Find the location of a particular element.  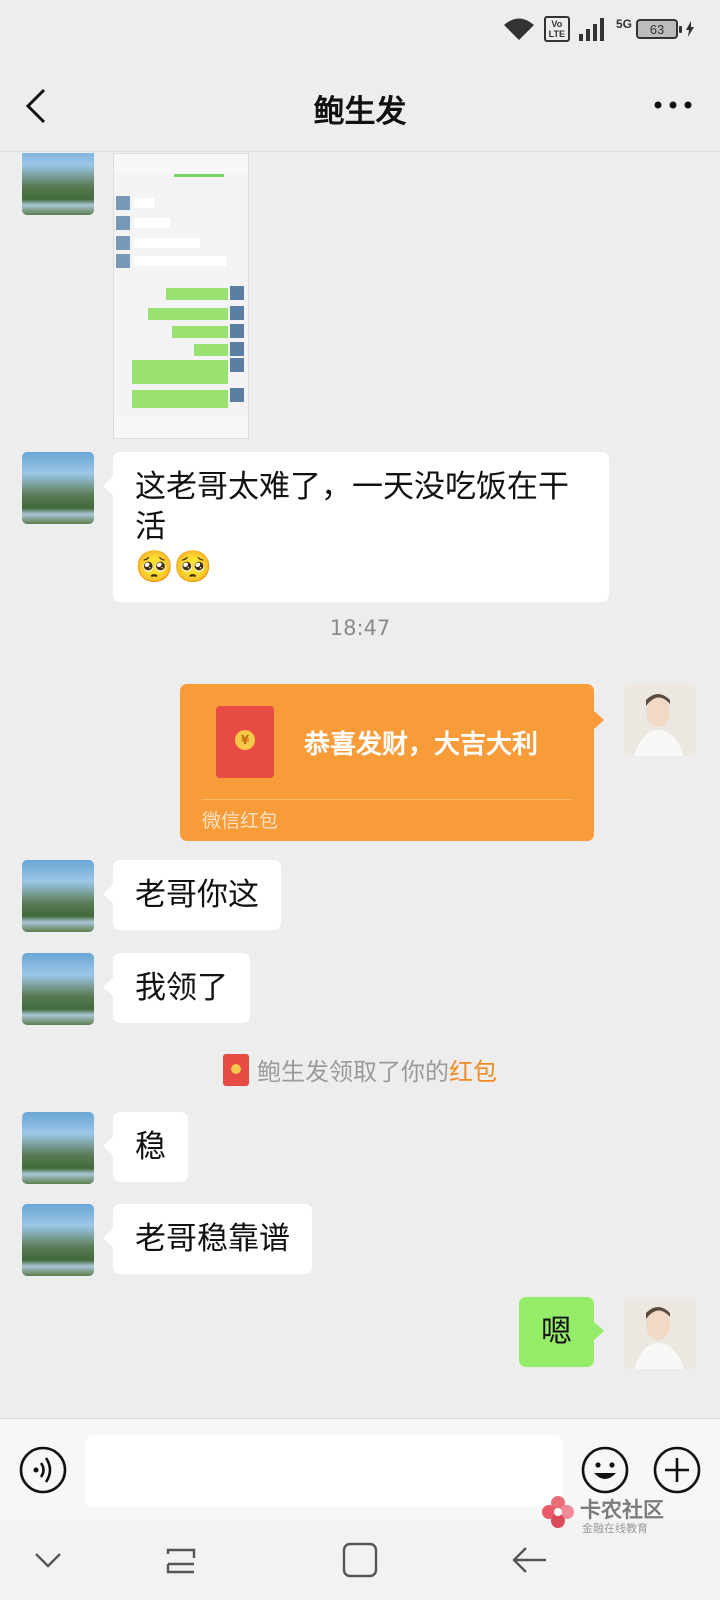

signal-icon is located at coordinates (593, 29).